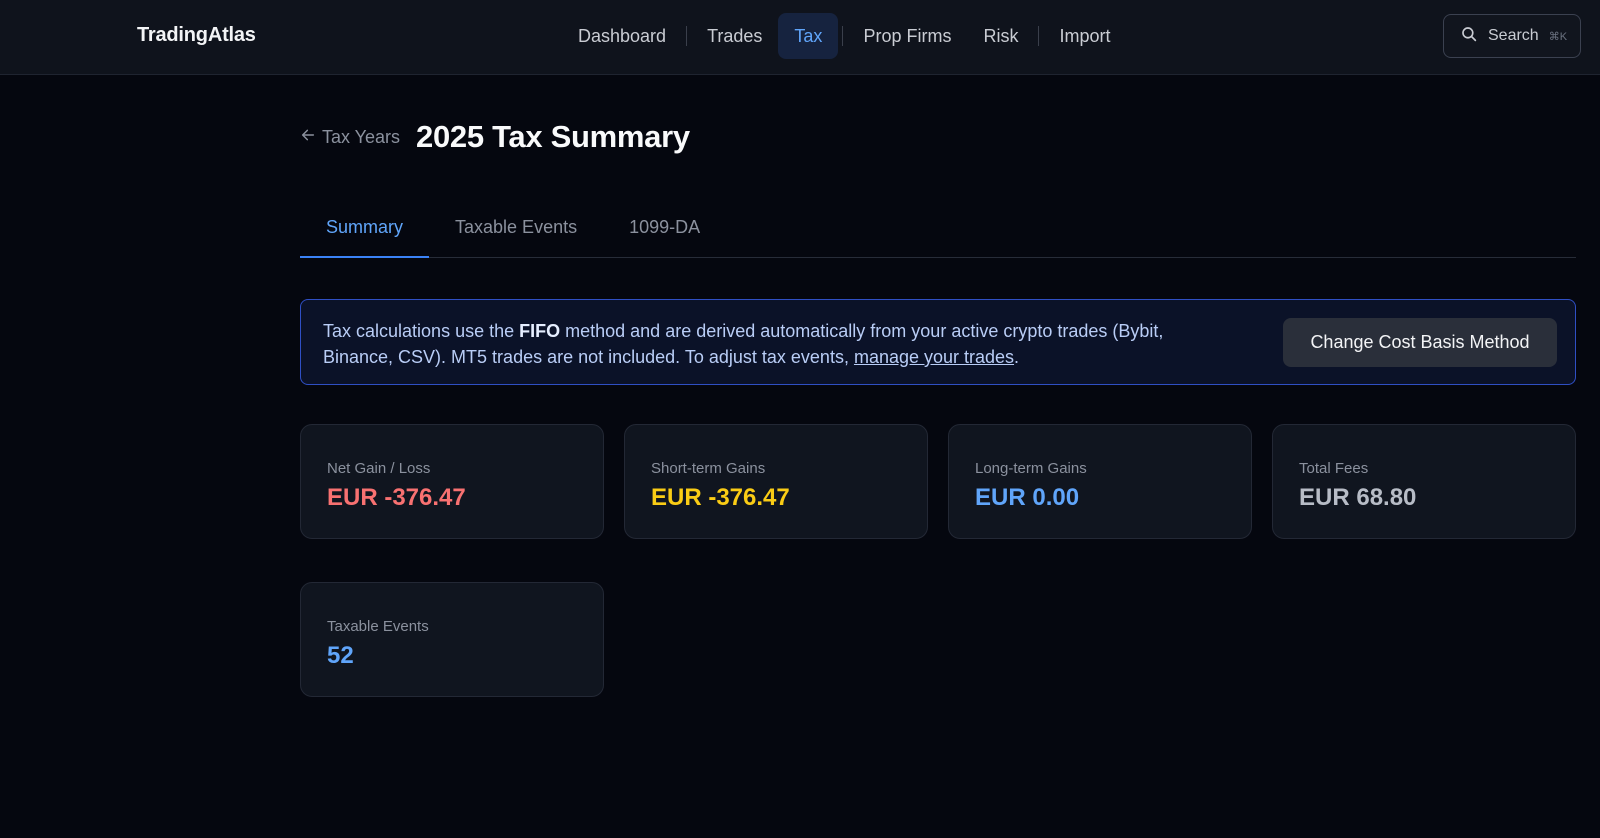 The image size is (1600, 838). Describe the element at coordinates (734, 36) in the screenshot. I see `nav-item-trades: Trades` at that location.